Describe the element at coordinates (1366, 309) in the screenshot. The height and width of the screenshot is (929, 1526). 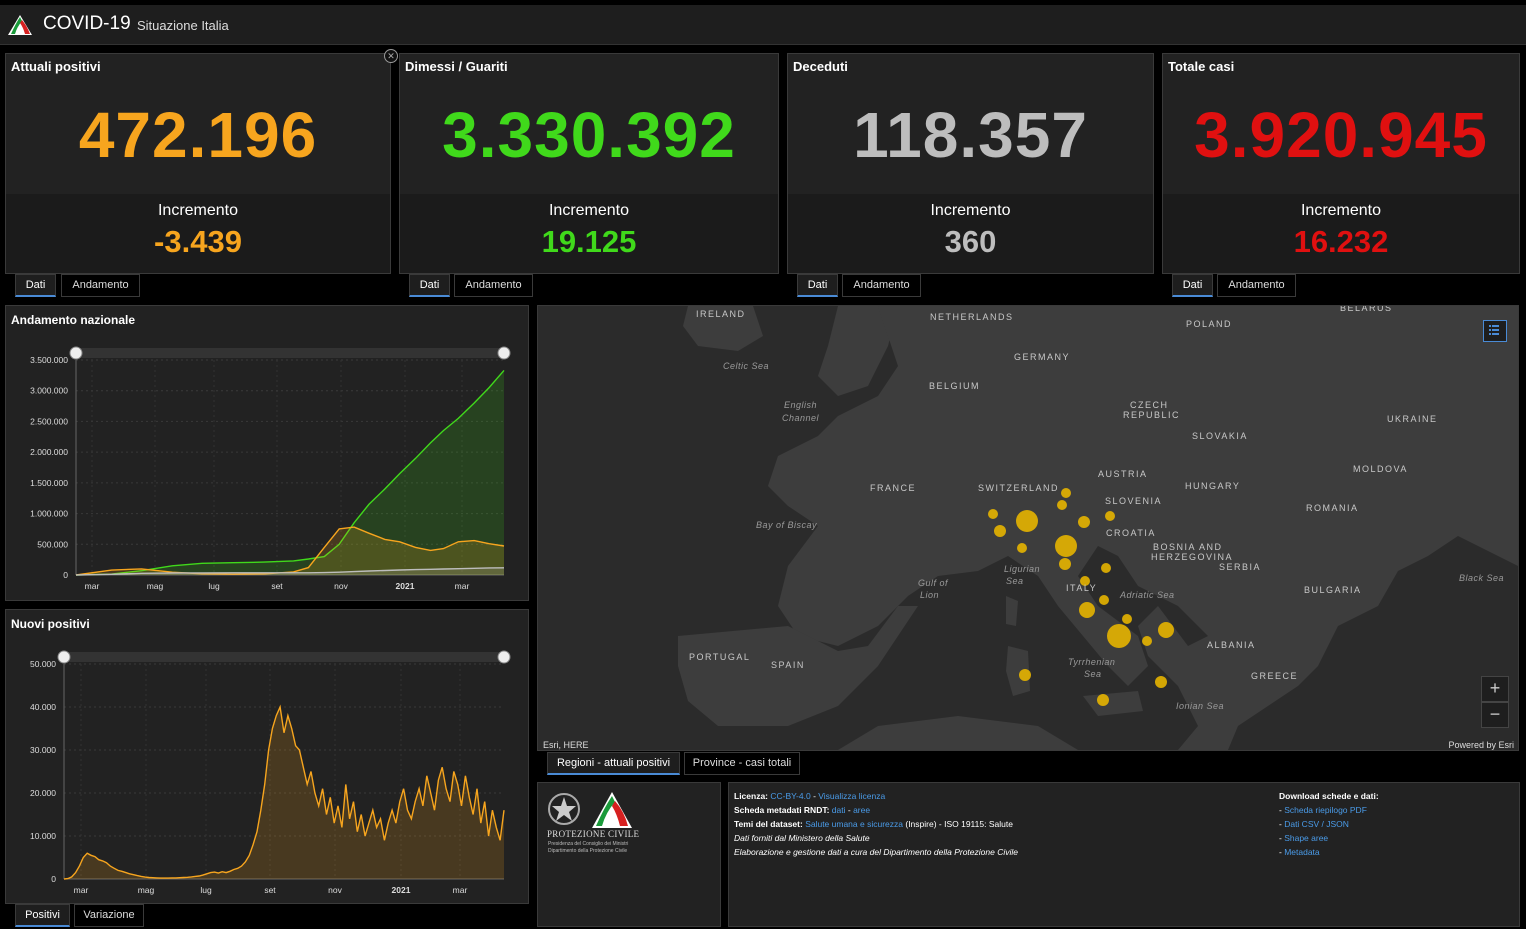
I see `country-label: BELARUS` at that location.